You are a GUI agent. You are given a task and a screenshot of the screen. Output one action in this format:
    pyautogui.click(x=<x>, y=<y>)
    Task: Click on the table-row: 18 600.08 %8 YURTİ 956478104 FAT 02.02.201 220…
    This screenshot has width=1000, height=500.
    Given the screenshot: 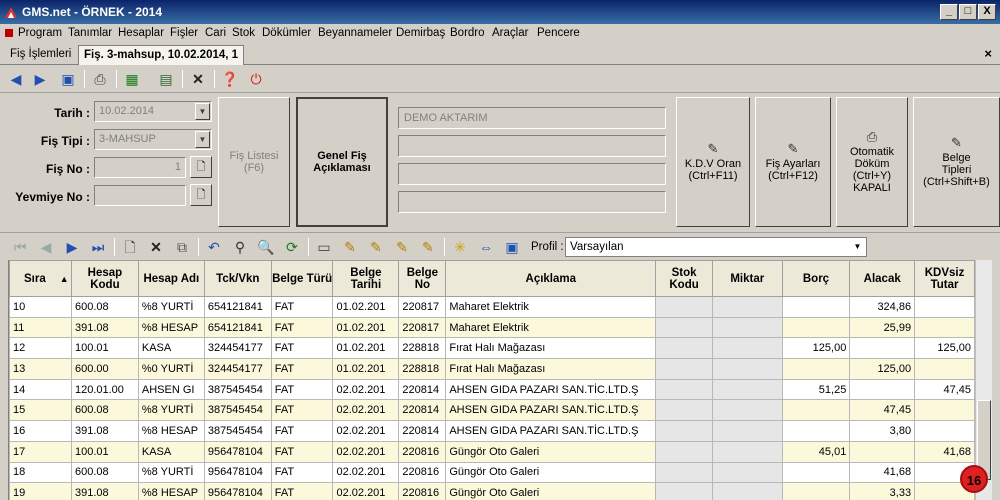 What is the action you would take?
    pyautogui.click(x=492, y=472)
    